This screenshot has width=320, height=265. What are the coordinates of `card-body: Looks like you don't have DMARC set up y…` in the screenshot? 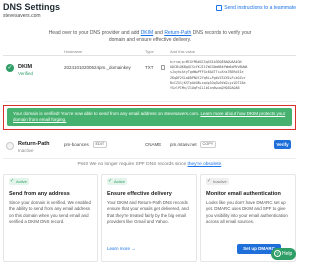 It's located at (247, 212).